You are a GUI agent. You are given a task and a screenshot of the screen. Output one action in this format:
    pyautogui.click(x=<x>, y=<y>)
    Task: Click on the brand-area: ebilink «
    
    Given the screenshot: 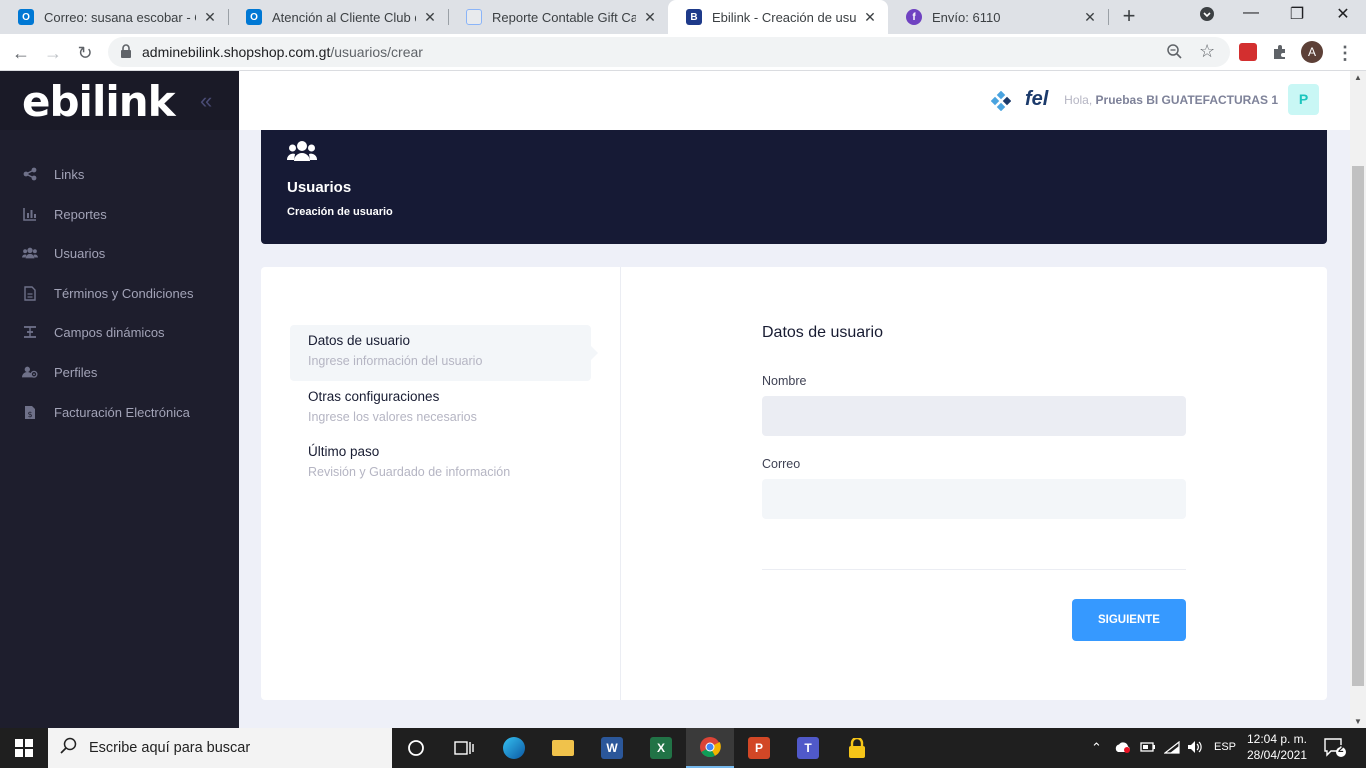 What is the action you would take?
    pyautogui.click(x=119, y=100)
    